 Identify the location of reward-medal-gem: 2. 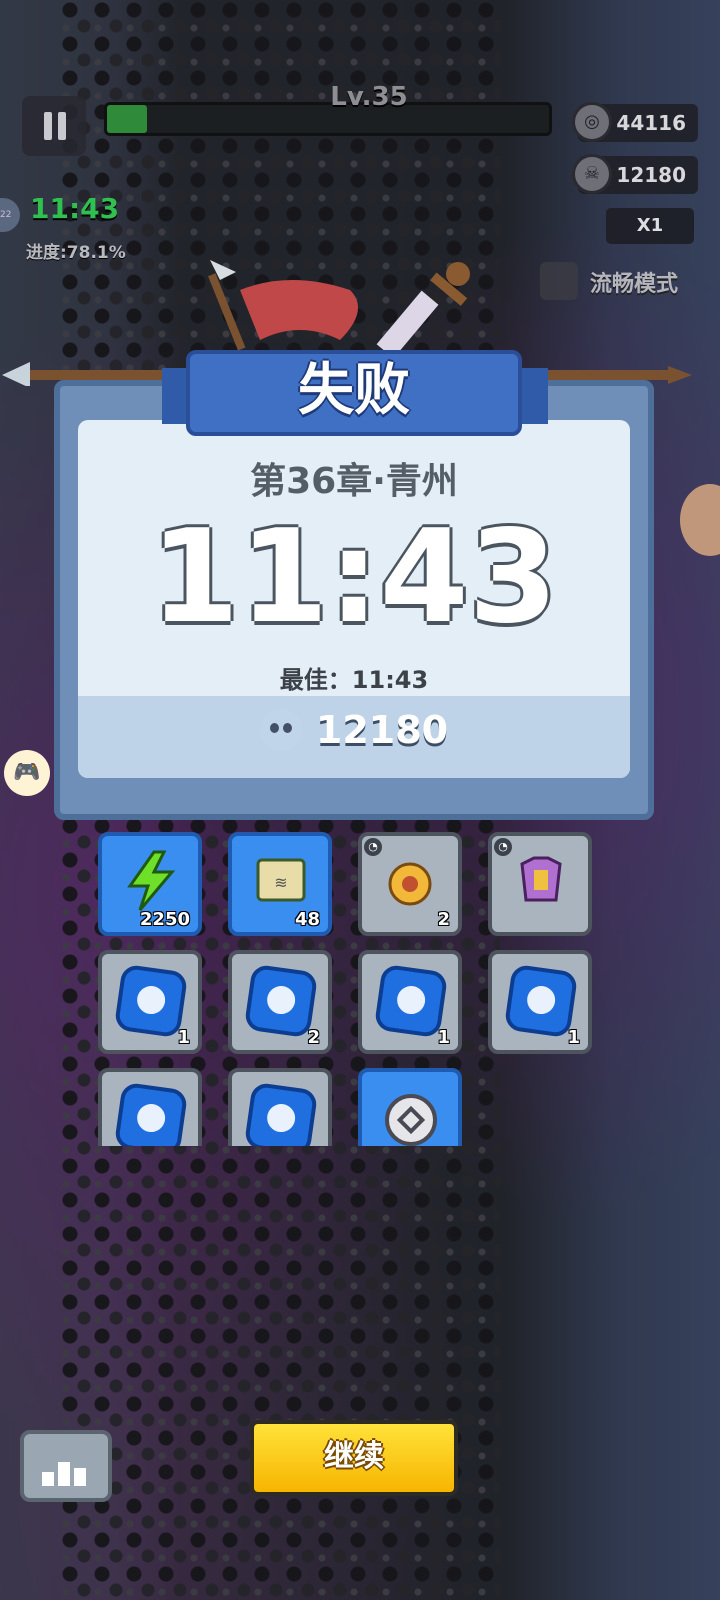
(280, 1002).